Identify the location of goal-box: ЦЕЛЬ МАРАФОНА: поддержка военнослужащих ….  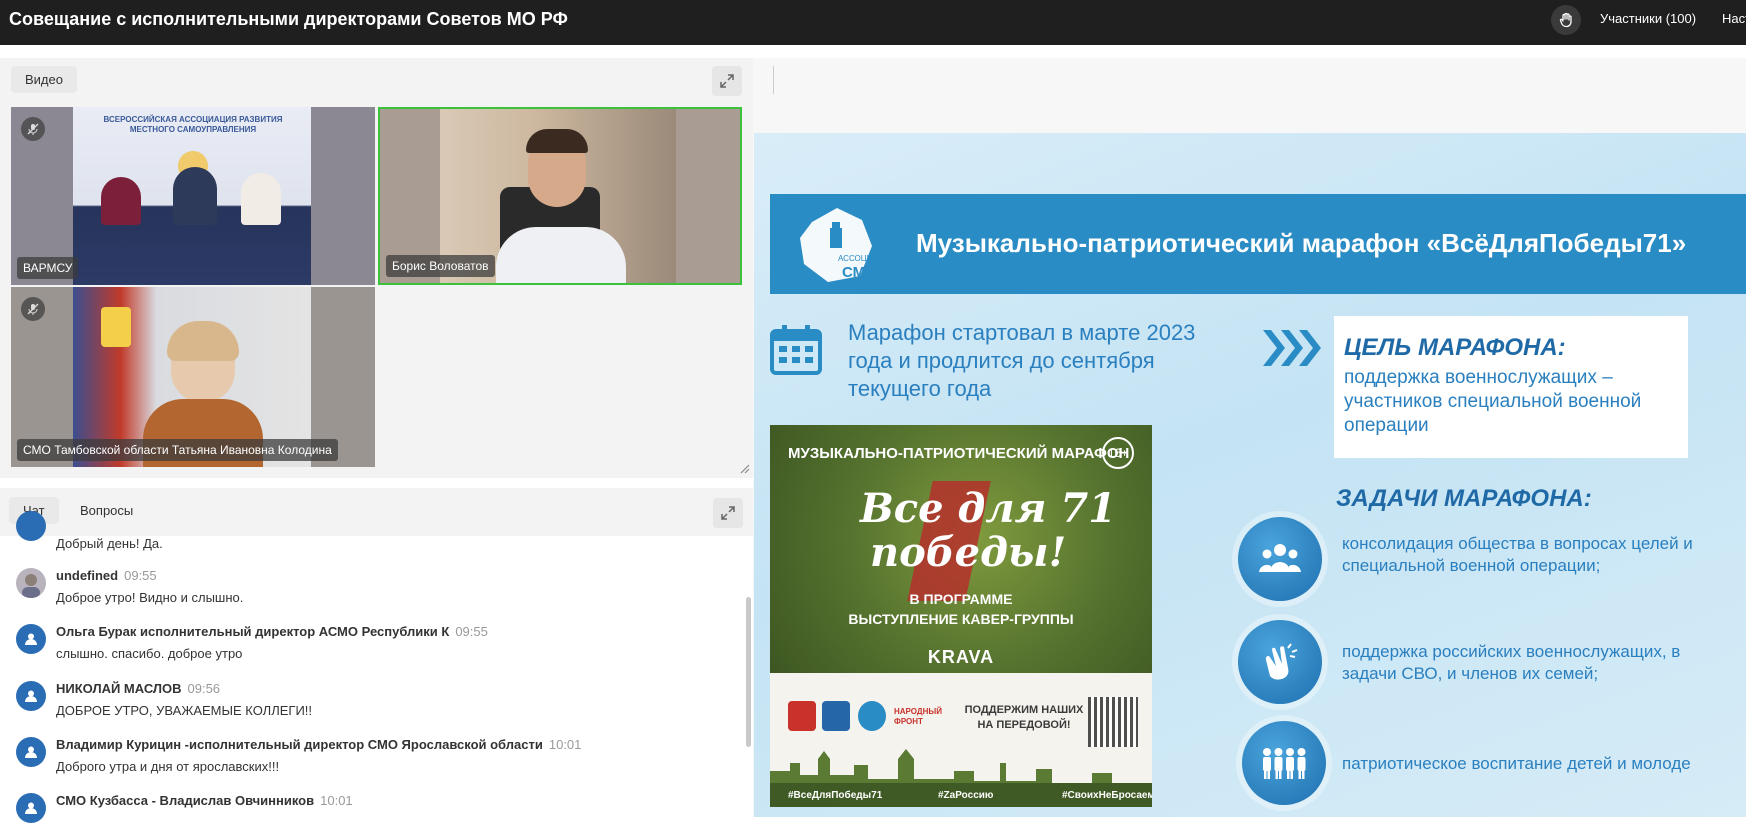
(1511, 387).